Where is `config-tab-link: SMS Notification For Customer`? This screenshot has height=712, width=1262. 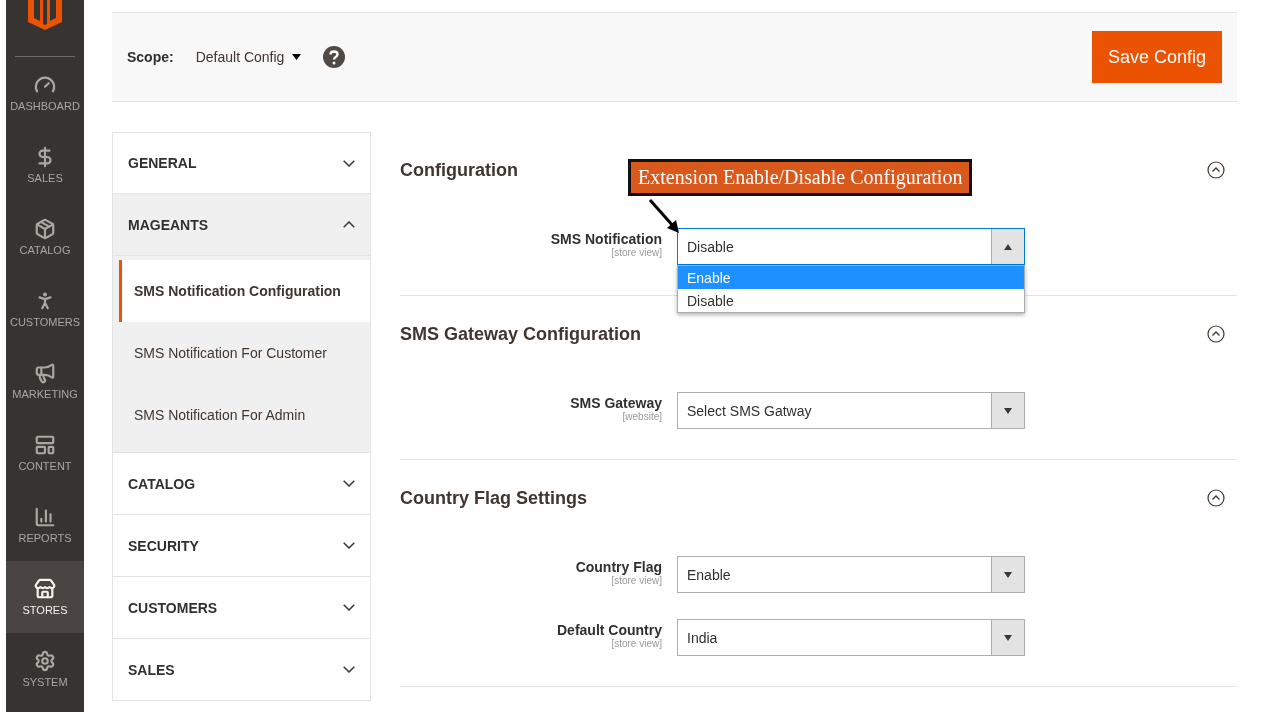
config-tab-link: SMS Notification For Customer is located at coordinates (244, 353).